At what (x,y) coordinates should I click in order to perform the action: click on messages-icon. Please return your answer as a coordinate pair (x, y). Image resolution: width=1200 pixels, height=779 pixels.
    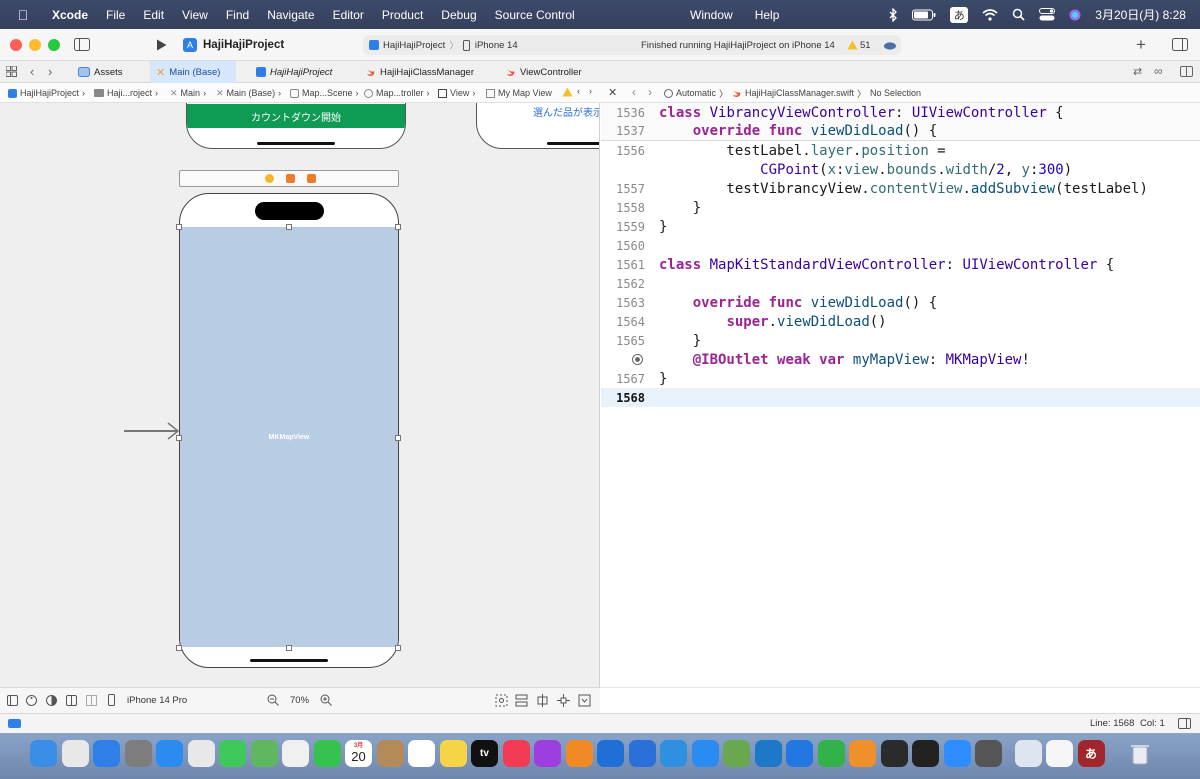
    Looking at the image, I should click on (232, 753).